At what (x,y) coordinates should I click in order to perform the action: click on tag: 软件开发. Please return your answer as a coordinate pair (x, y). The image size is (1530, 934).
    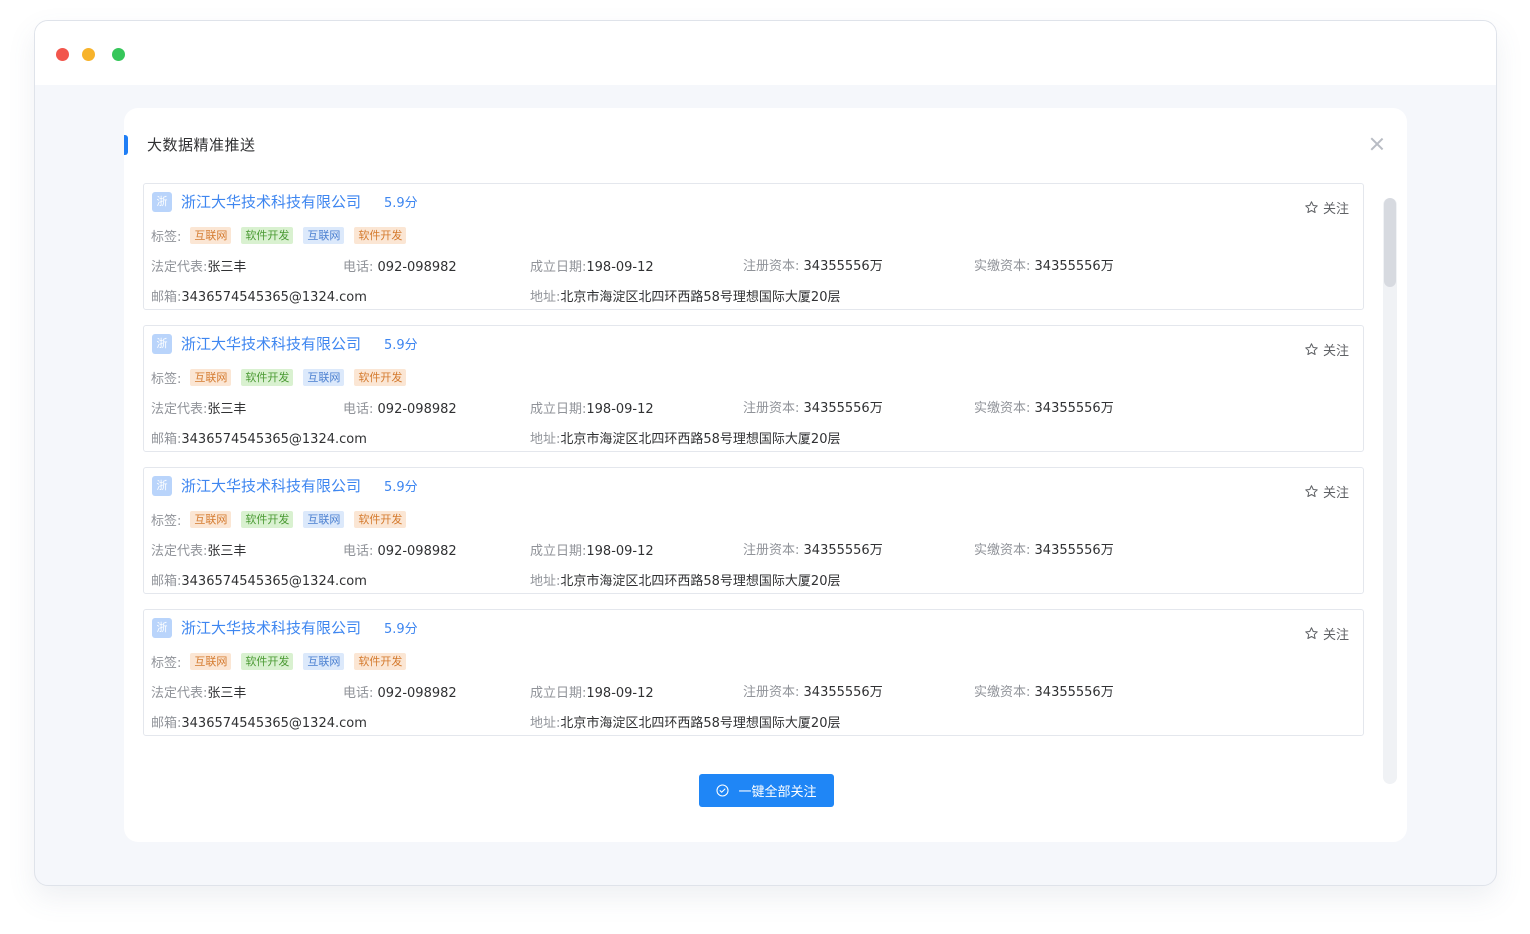
    Looking at the image, I should click on (380, 377).